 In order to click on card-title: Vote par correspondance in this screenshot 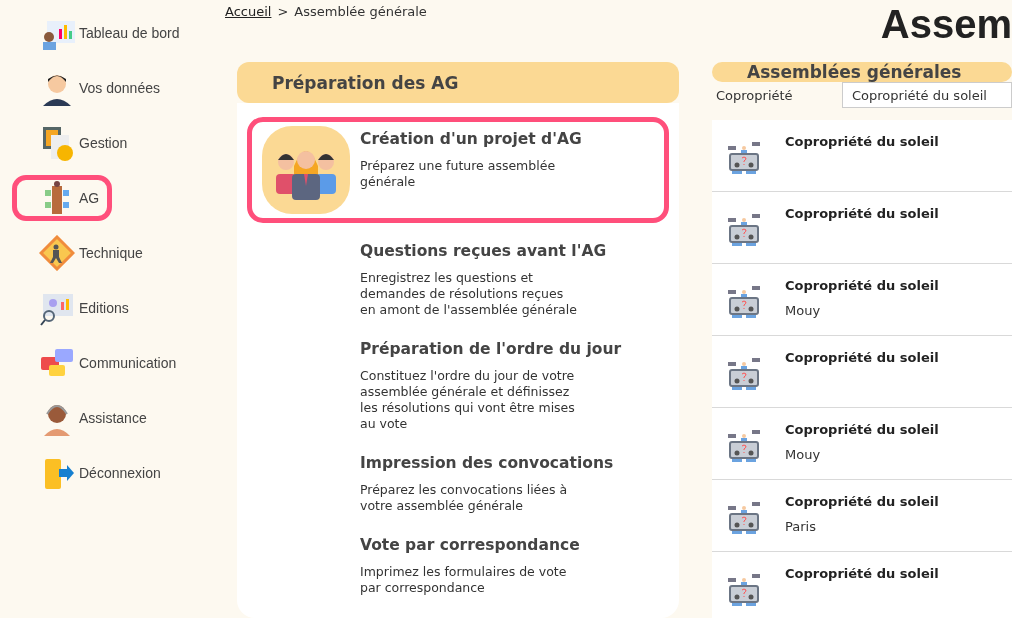, I will do `click(470, 545)`.